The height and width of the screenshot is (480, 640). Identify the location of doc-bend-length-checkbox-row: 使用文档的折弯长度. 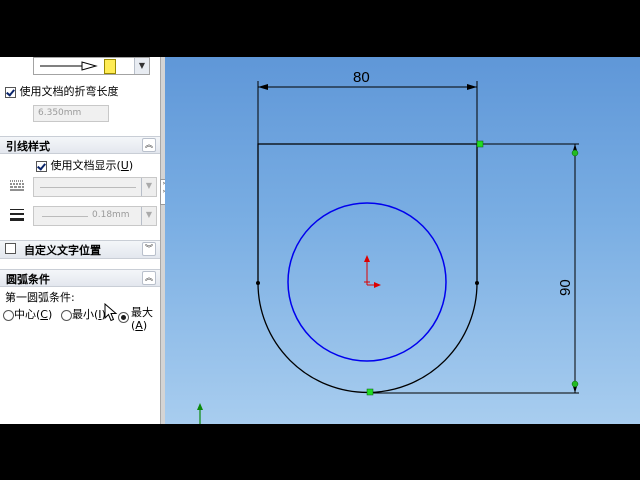
(62, 91).